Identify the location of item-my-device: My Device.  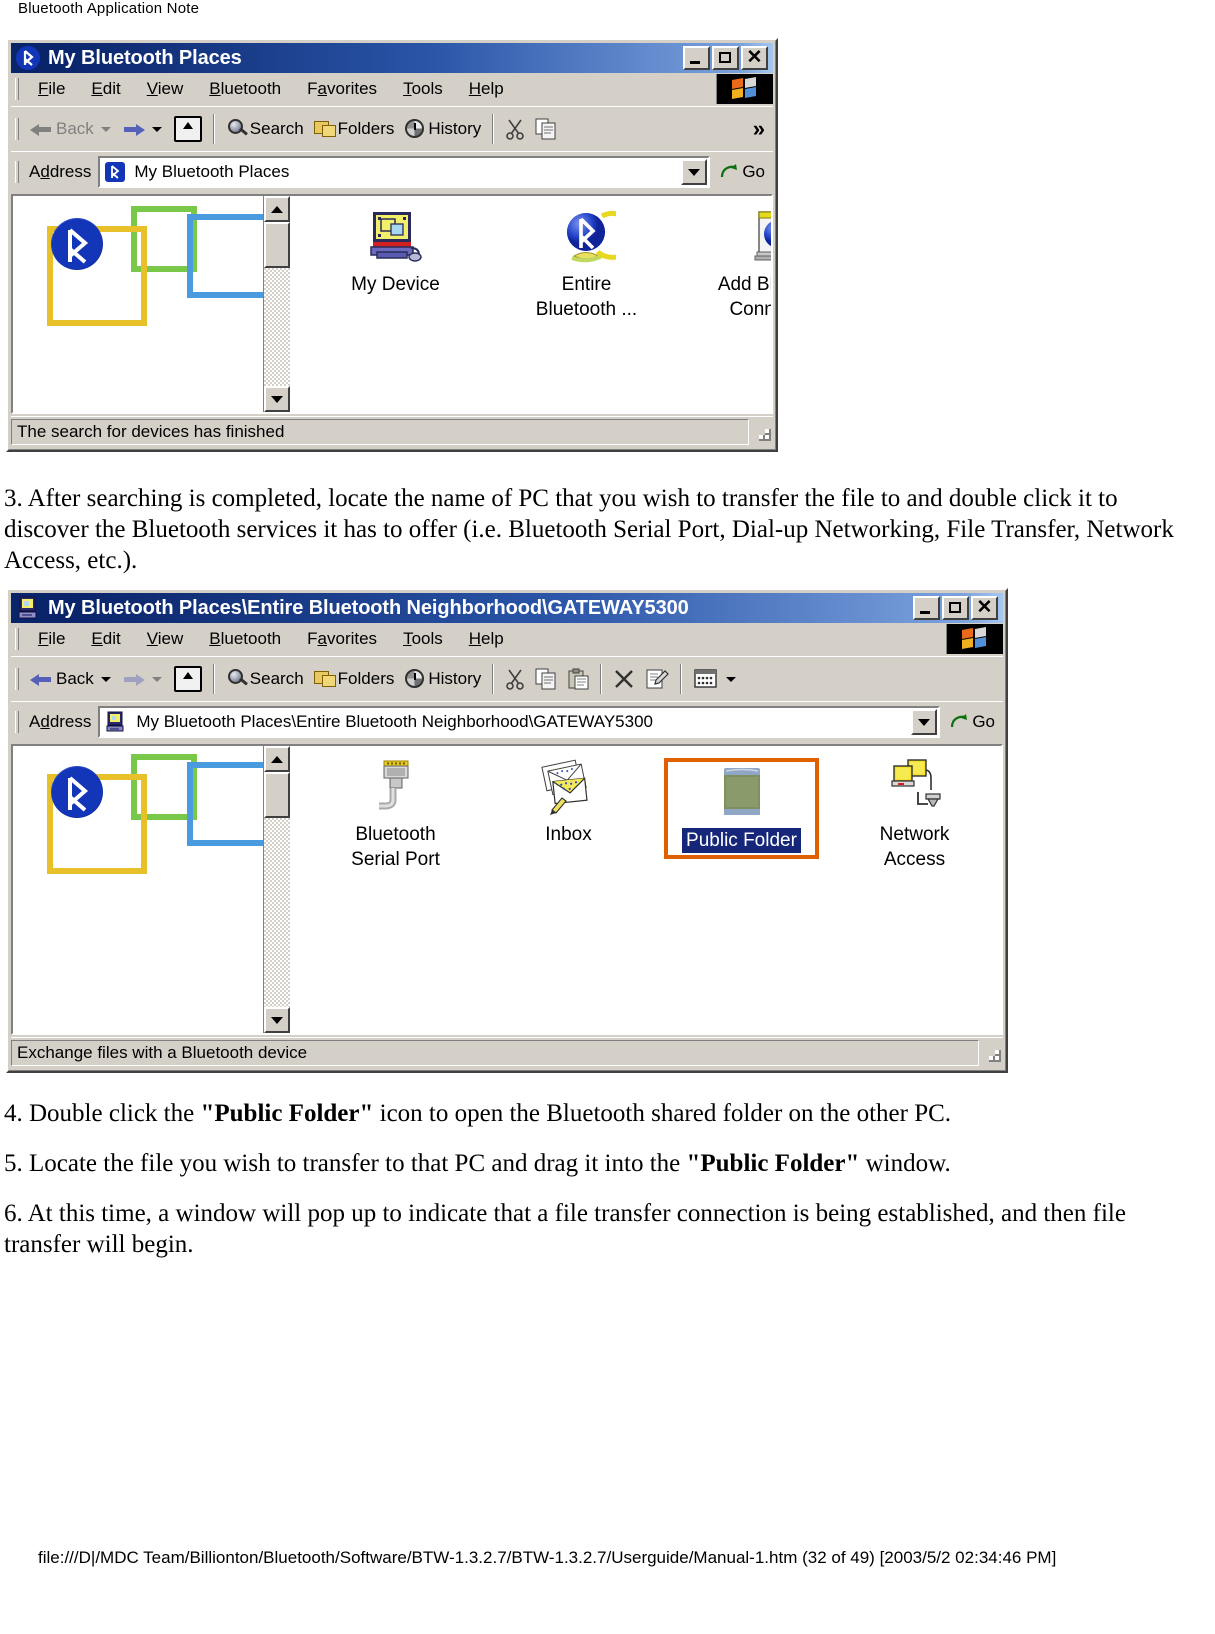
(395, 252).